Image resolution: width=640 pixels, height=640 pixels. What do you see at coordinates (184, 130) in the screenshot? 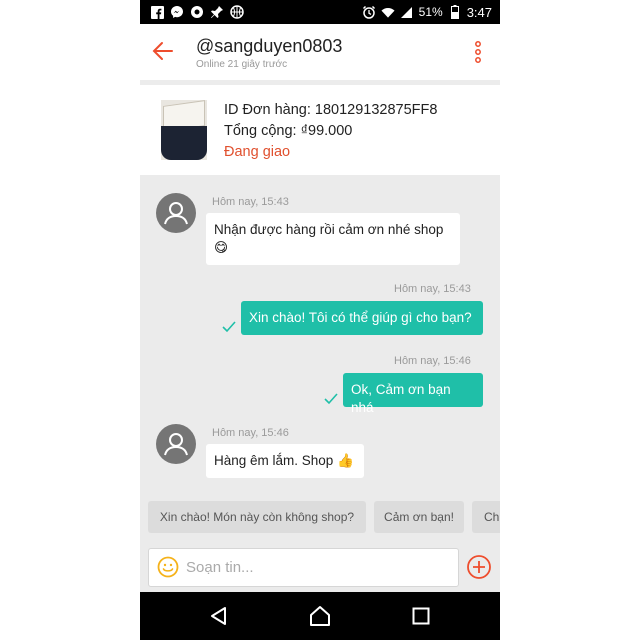
I see `product-thumbnail` at bounding box center [184, 130].